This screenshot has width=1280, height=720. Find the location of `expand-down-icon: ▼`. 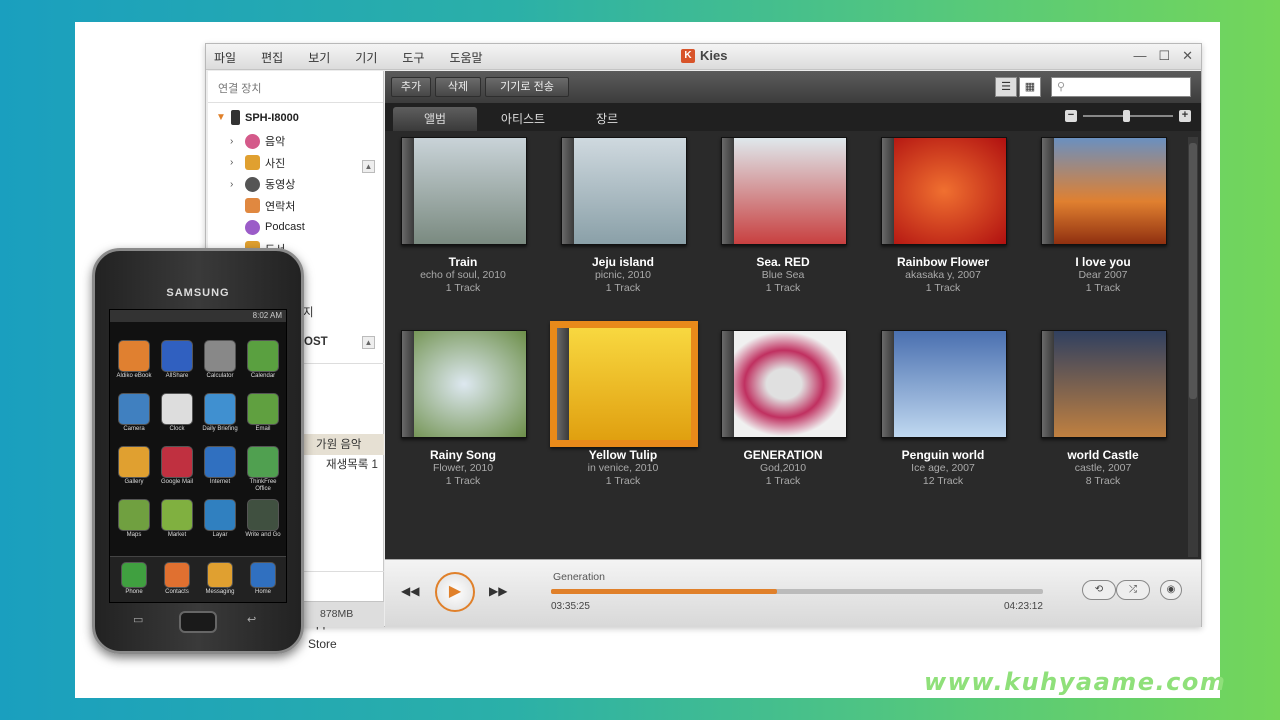

expand-down-icon: ▼ is located at coordinates (221, 117).